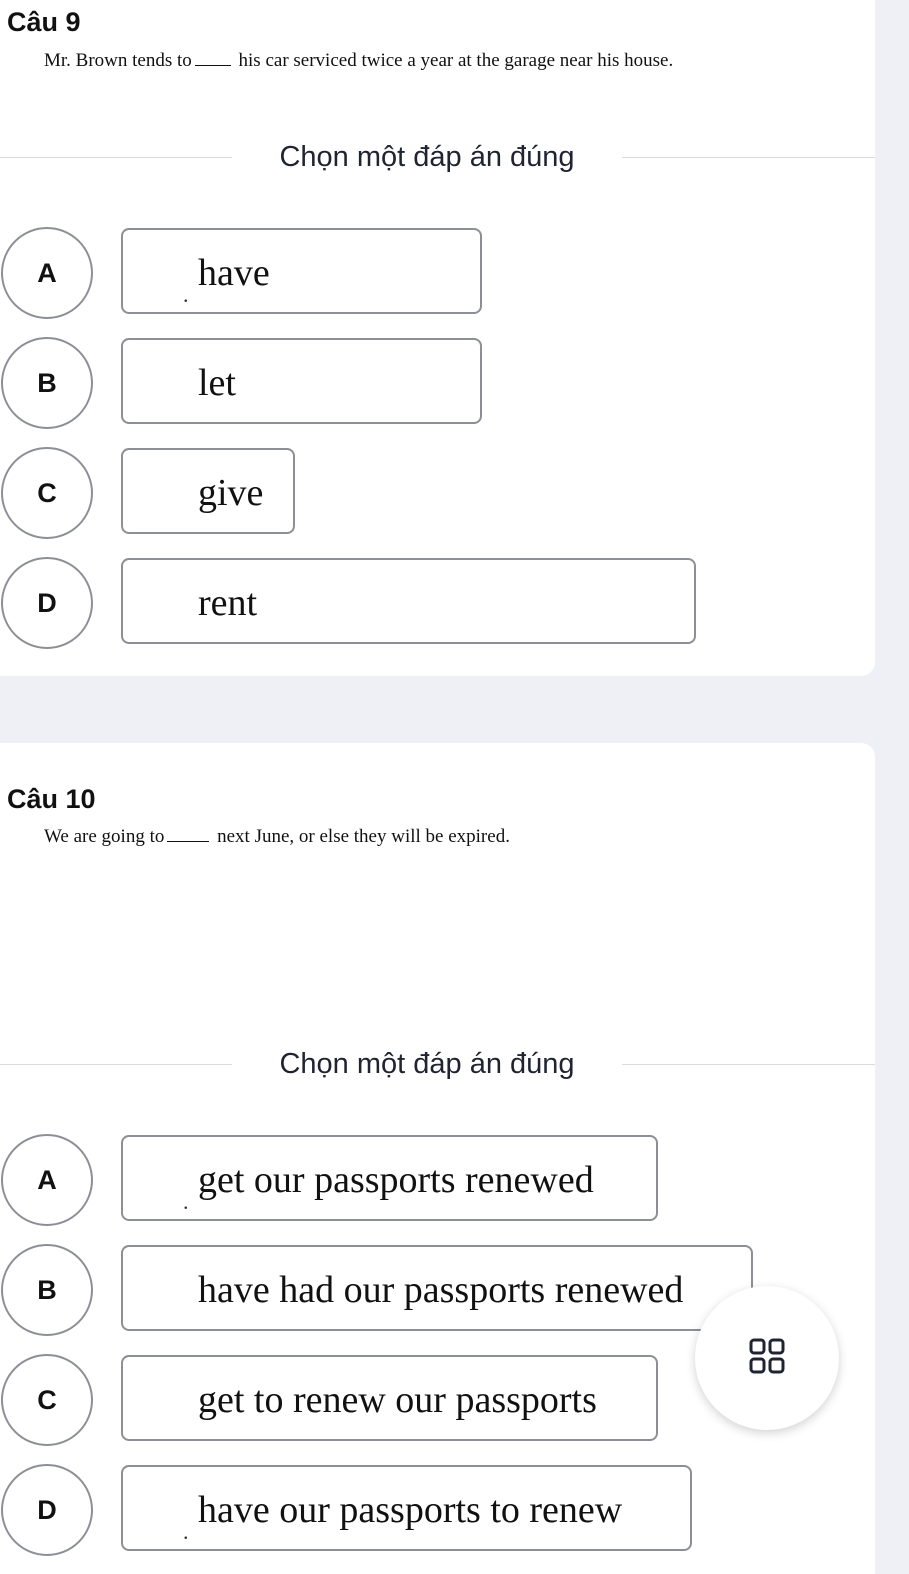 The height and width of the screenshot is (1574, 909). I want to click on right-scroll-gutter, so click(892, 787).